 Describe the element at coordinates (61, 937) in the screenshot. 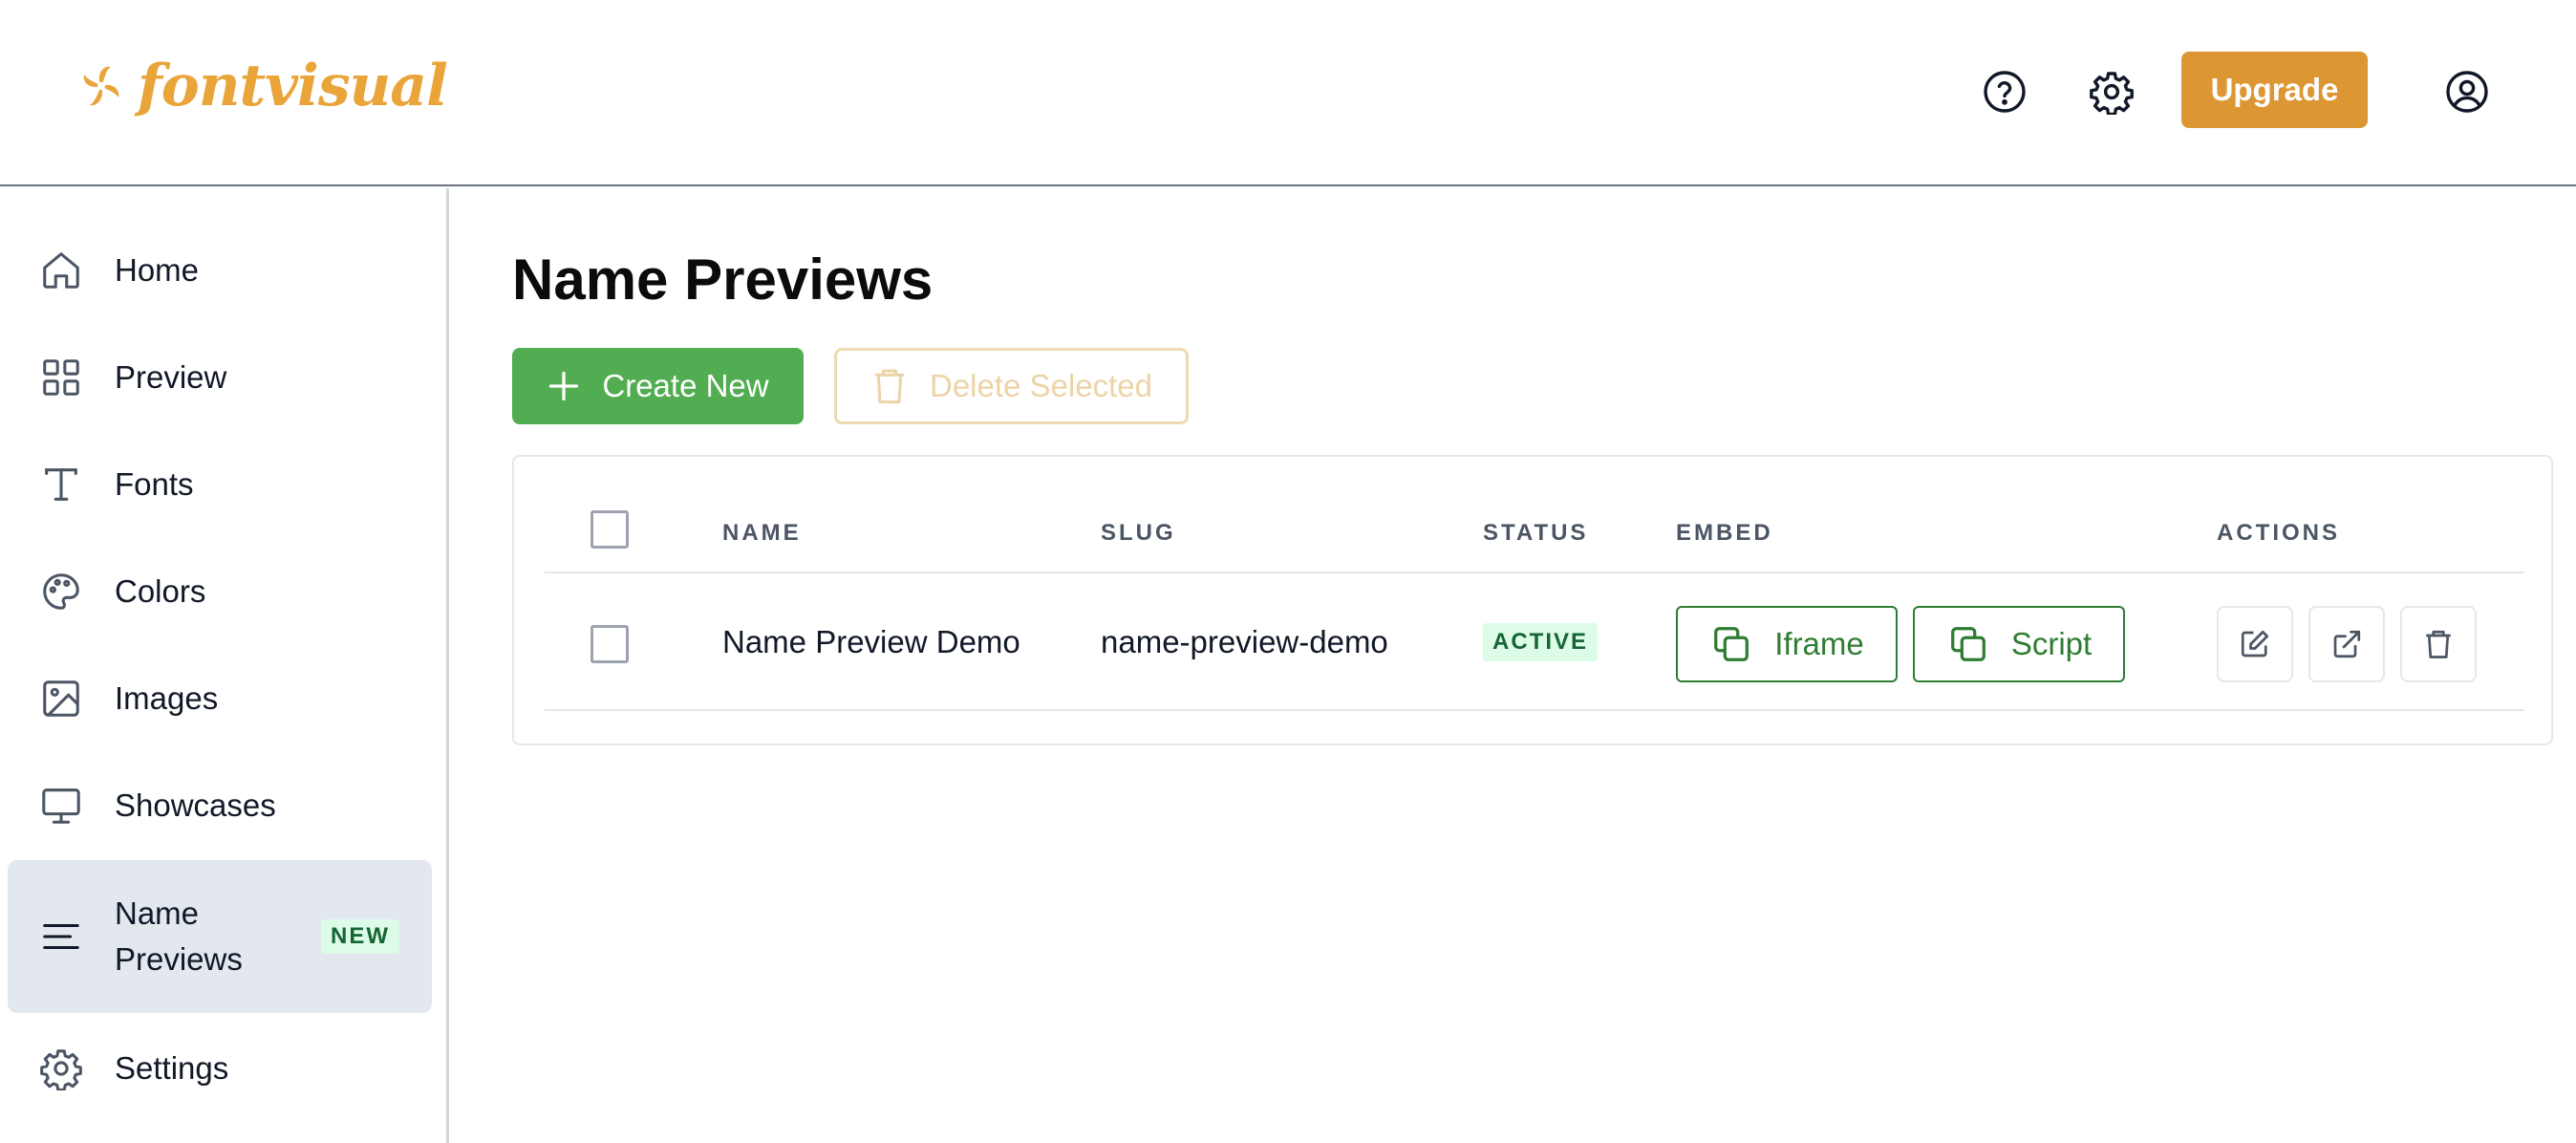

I see `lines-icon` at that location.